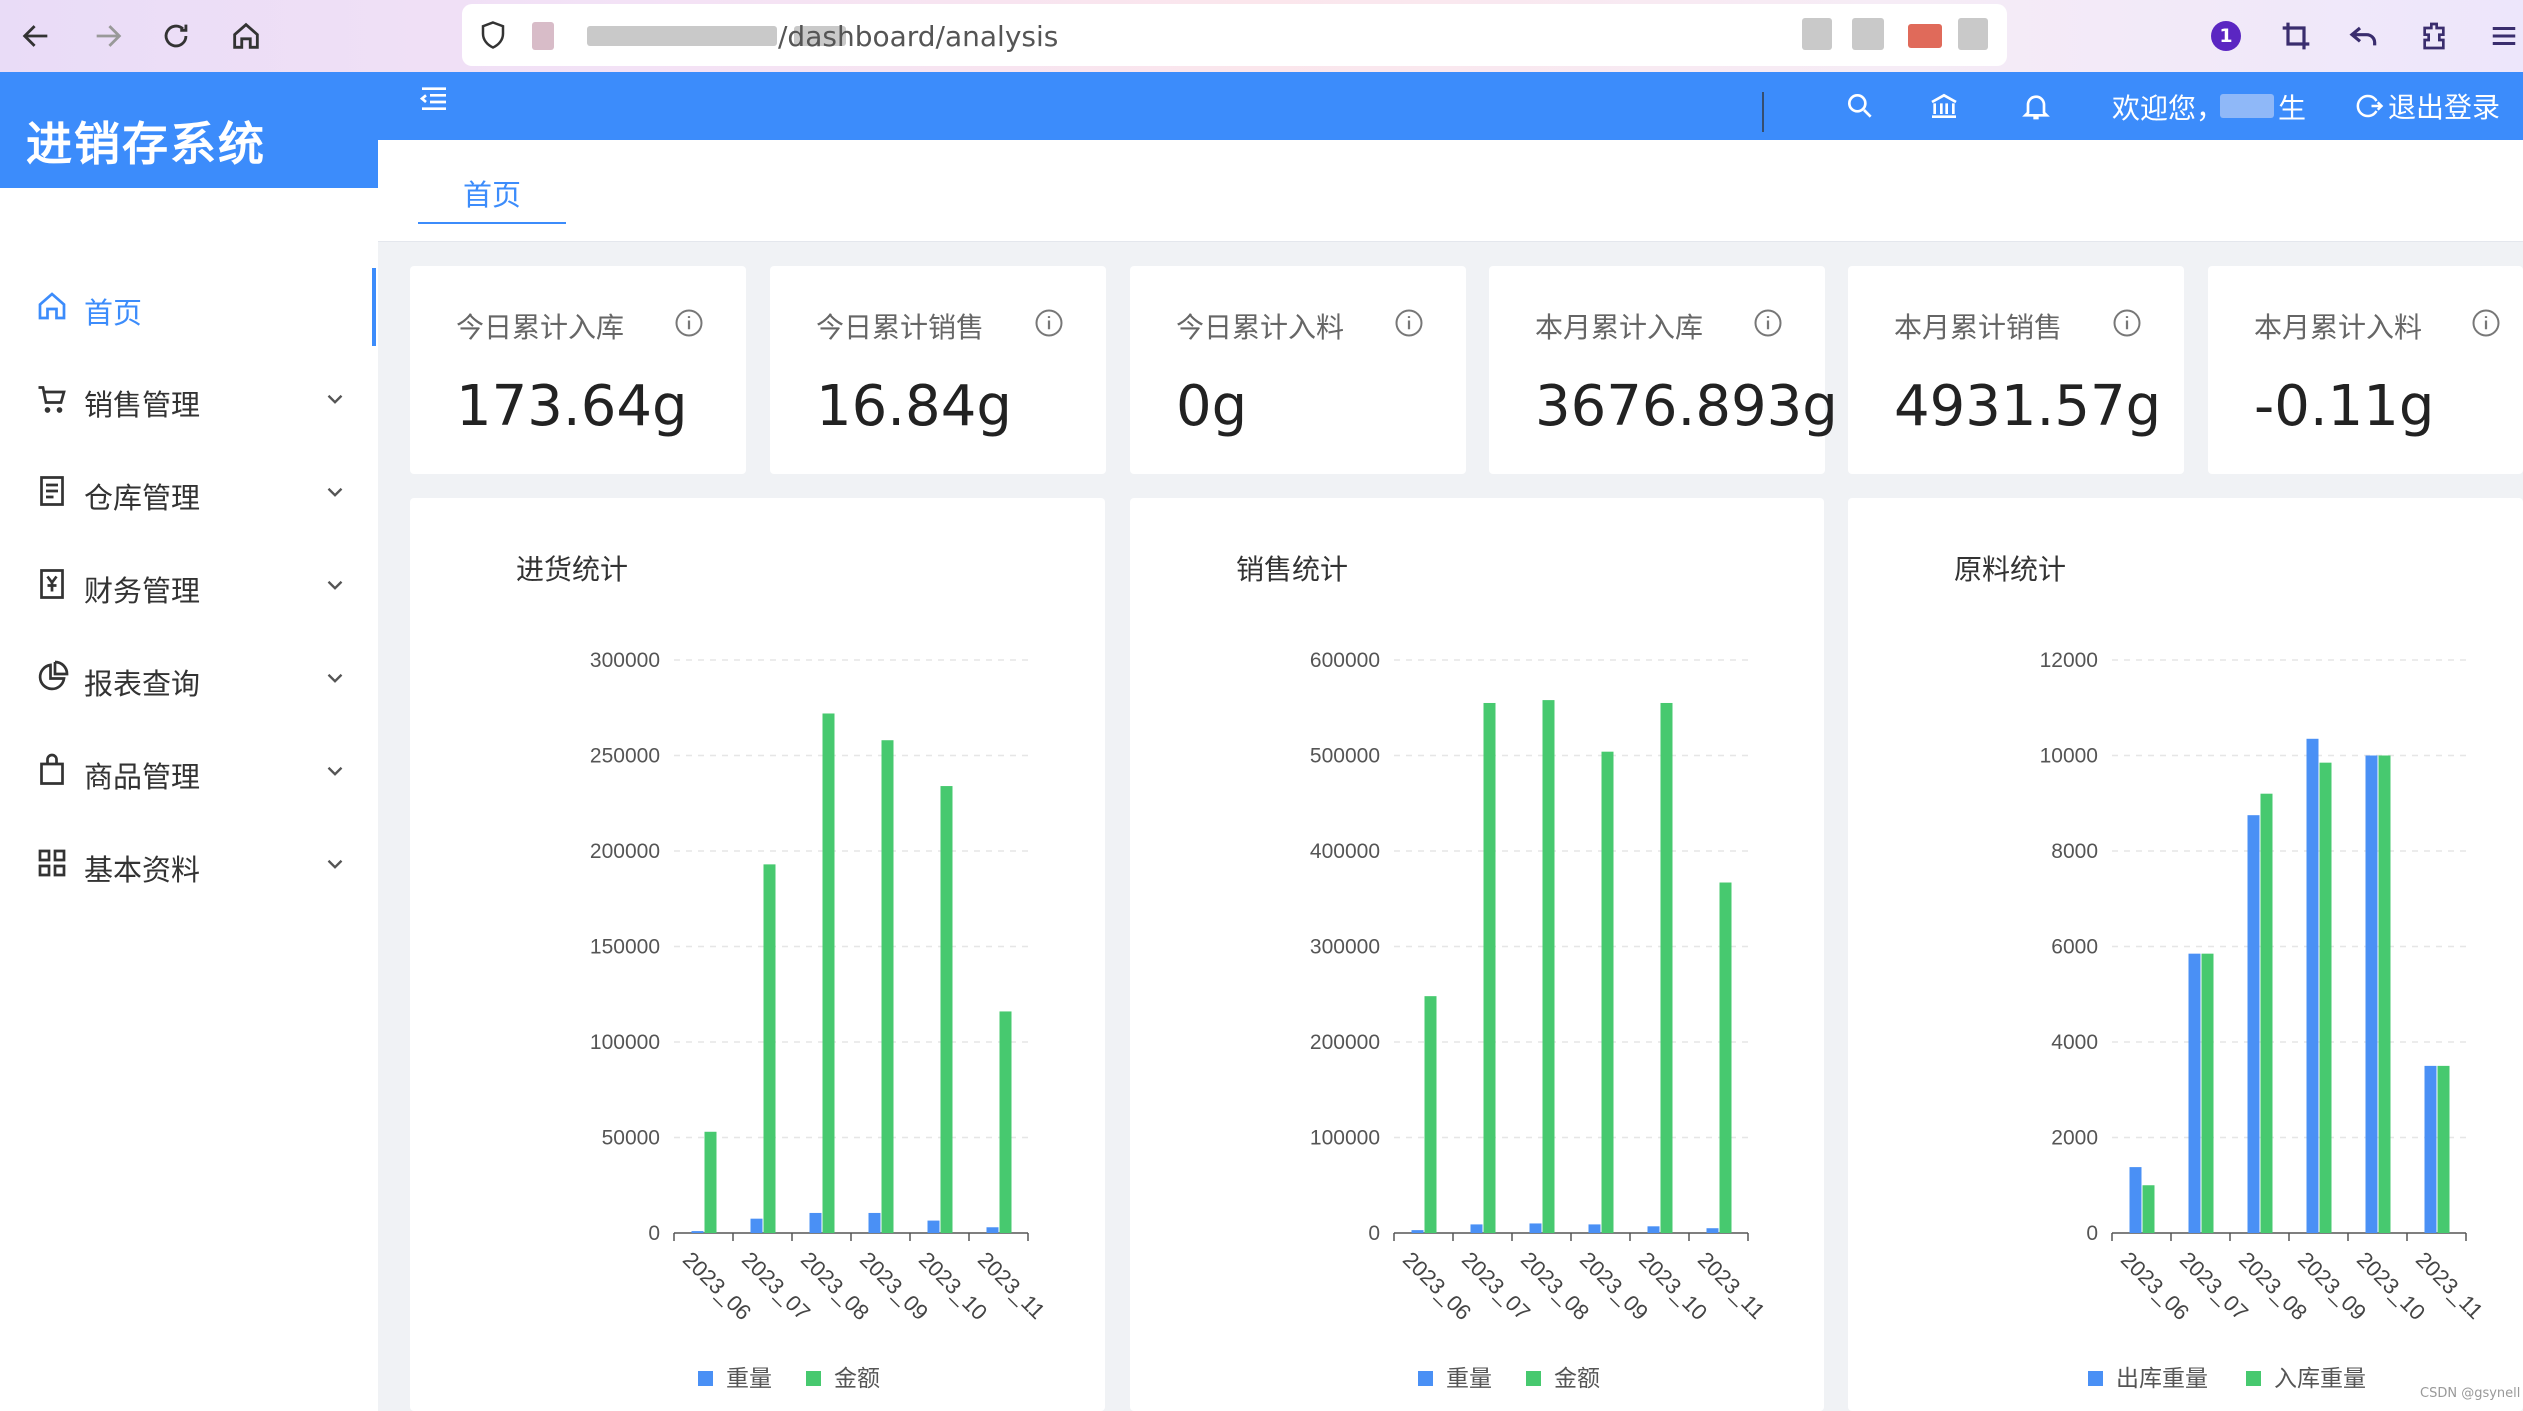 This screenshot has width=2523, height=1411. I want to click on search-icon, so click(1860, 106).